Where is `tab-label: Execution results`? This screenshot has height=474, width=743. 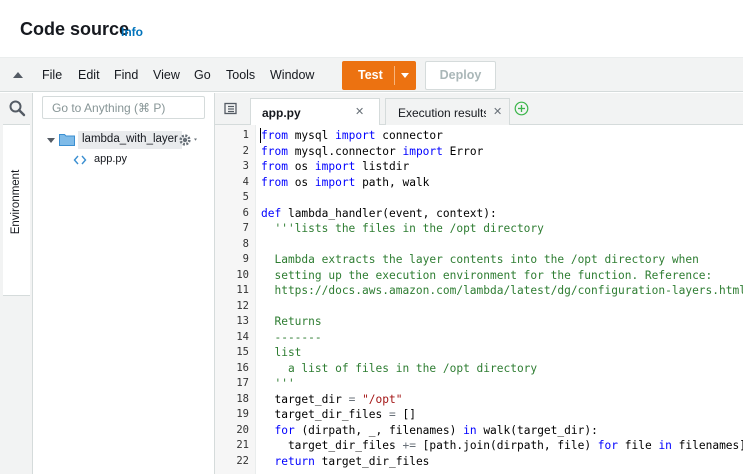 tab-label: Execution results is located at coordinates (442, 113).